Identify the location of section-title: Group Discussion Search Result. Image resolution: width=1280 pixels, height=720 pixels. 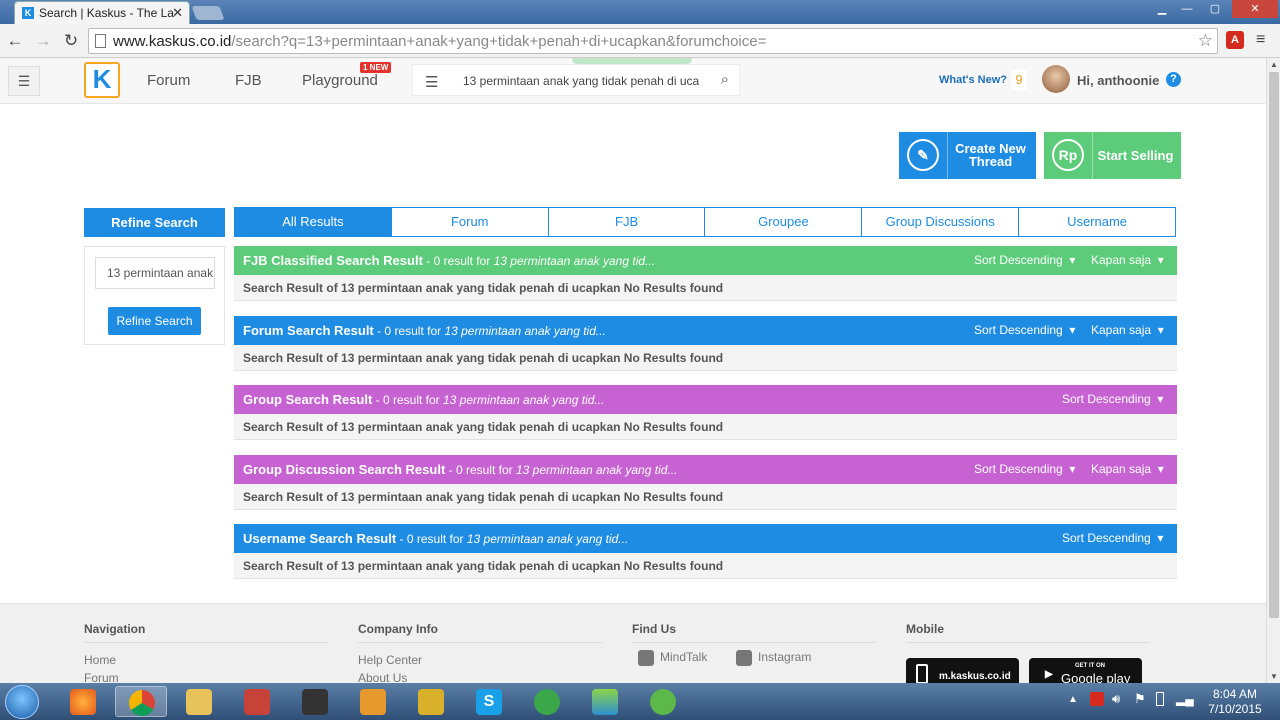
(344, 469).